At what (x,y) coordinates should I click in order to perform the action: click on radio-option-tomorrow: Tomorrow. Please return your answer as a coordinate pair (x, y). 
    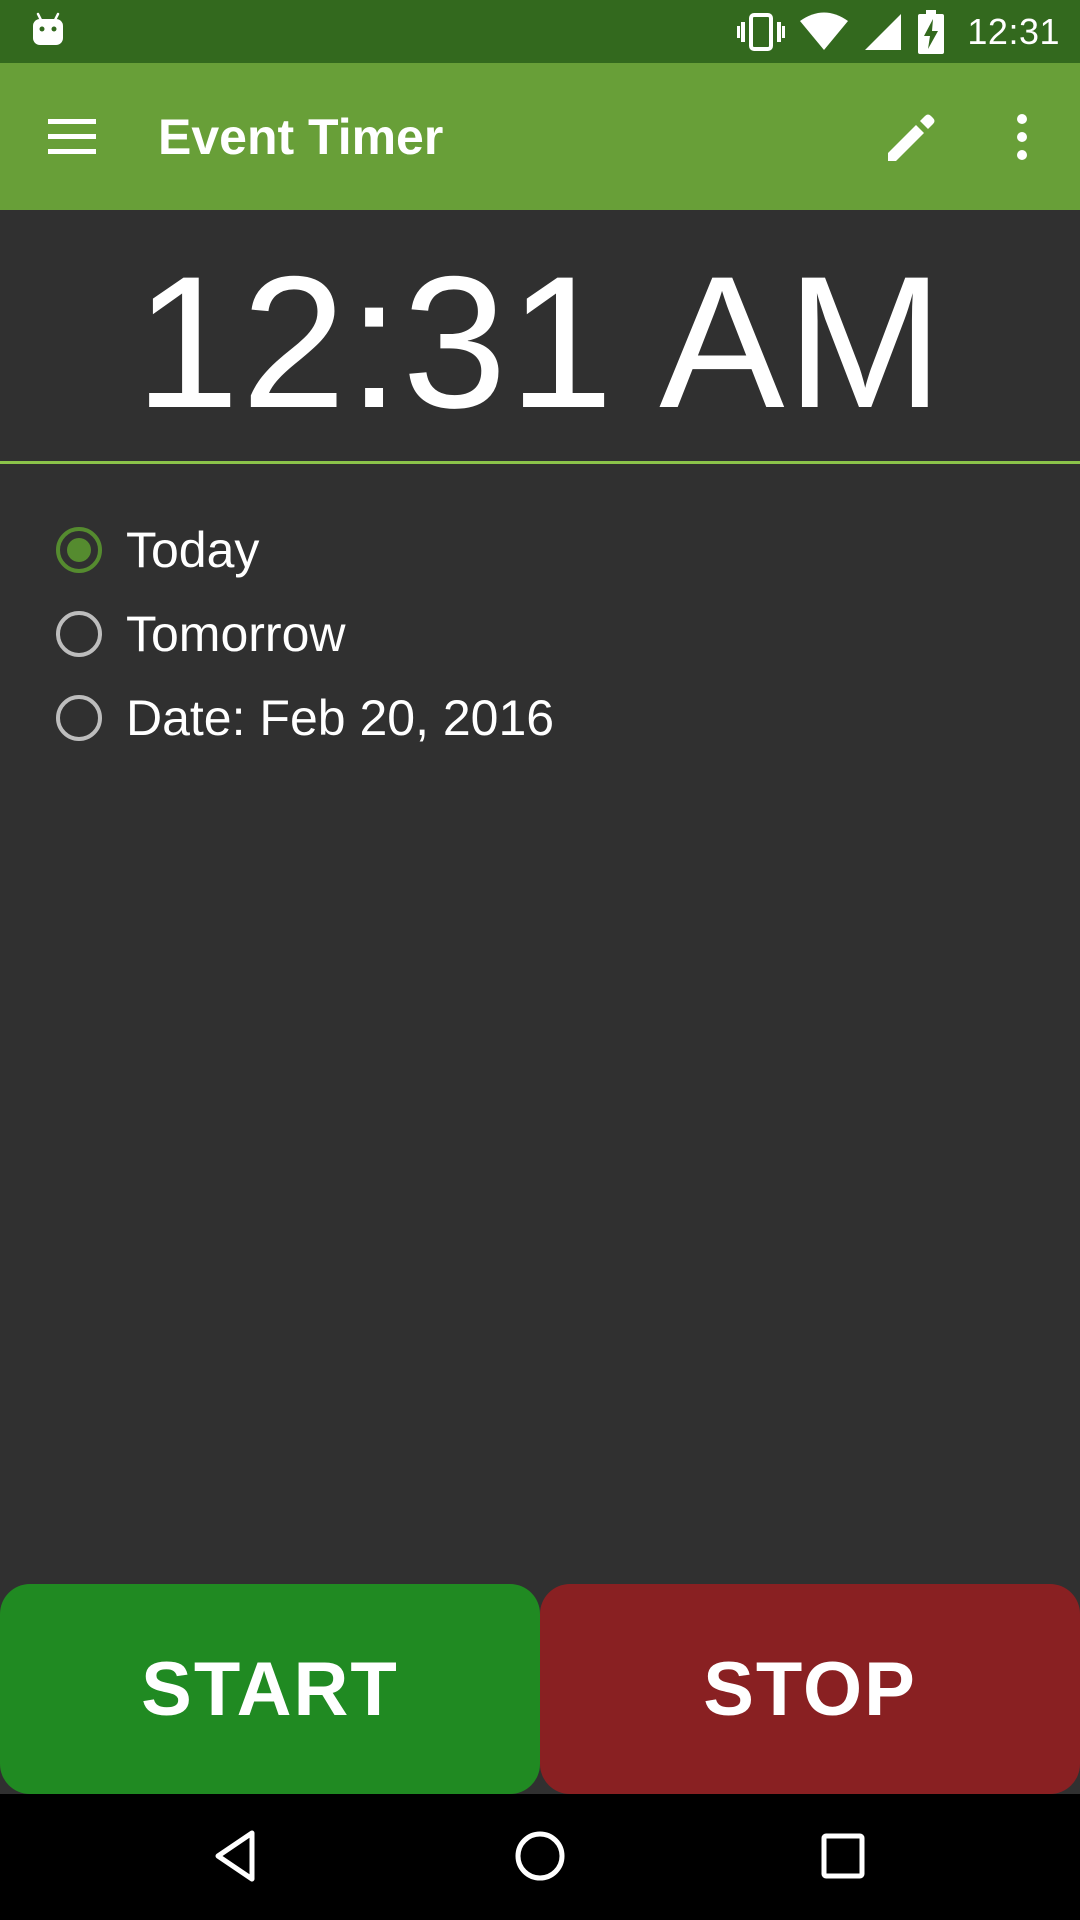
    Looking at the image, I should click on (506, 634).